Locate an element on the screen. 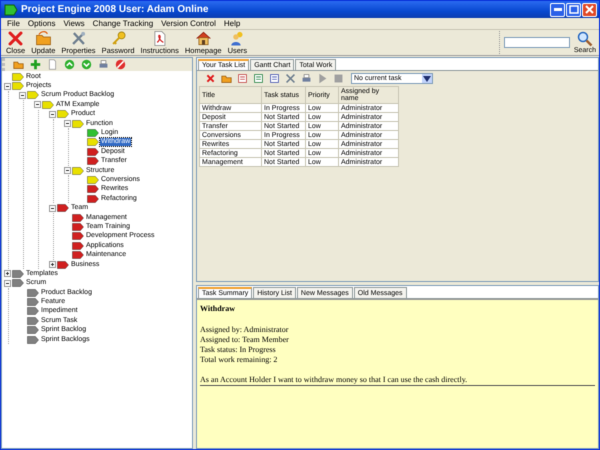 The width and height of the screenshot is (600, 450). summary-line: Task status: In Progress is located at coordinates (238, 350).